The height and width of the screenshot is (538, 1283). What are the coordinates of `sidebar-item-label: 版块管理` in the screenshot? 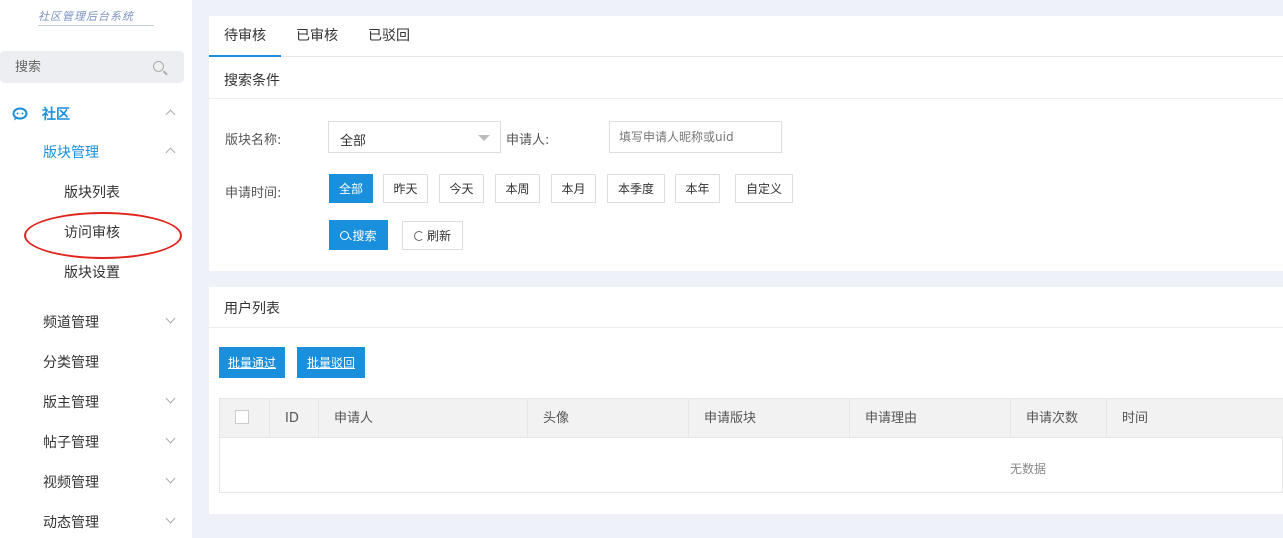 It's located at (71, 153).